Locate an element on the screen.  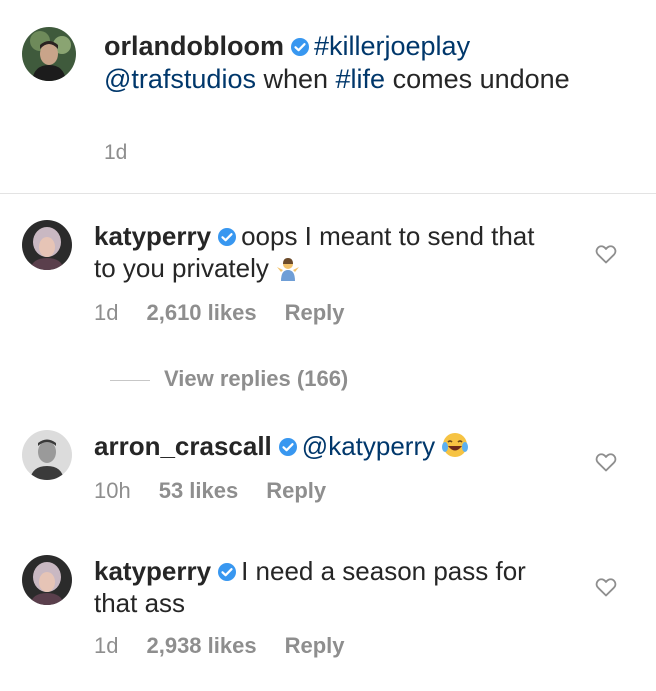
person-shrugging-emoji-icon is located at coordinates (288, 268).